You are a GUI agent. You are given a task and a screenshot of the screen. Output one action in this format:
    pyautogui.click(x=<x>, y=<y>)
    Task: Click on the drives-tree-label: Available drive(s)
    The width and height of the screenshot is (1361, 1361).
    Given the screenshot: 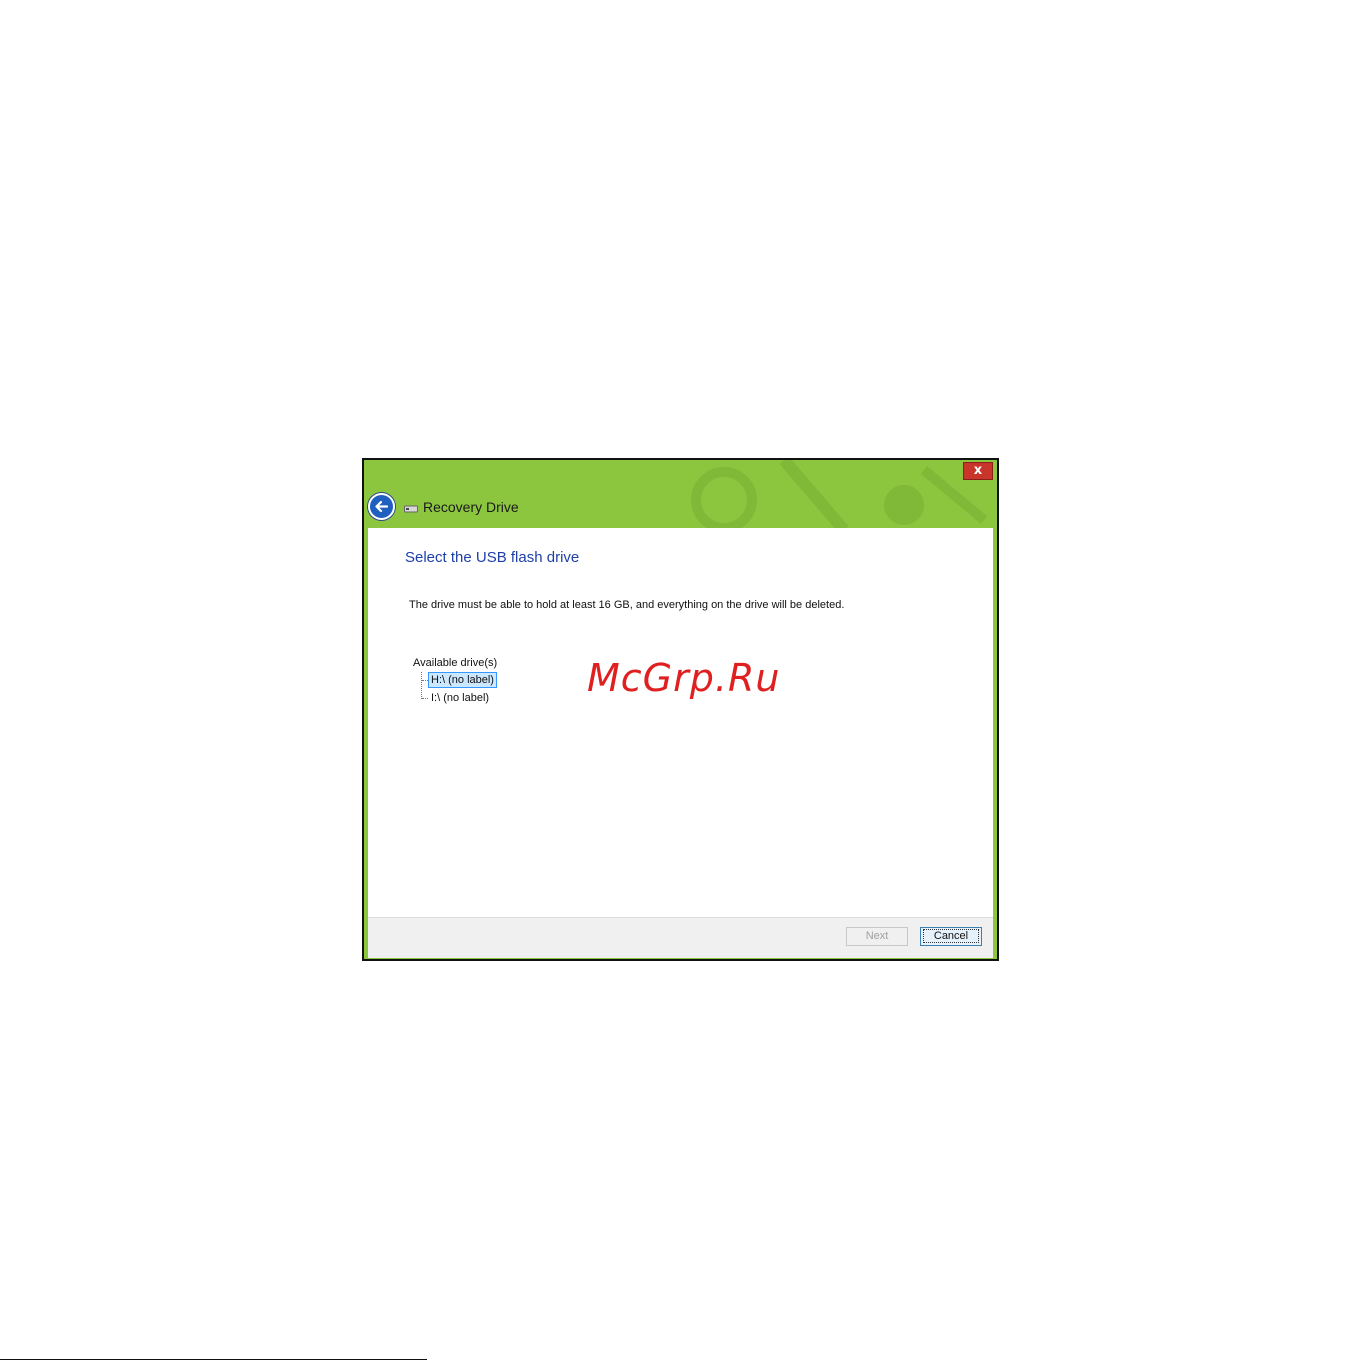 What is the action you would take?
    pyautogui.click(x=455, y=663)
    